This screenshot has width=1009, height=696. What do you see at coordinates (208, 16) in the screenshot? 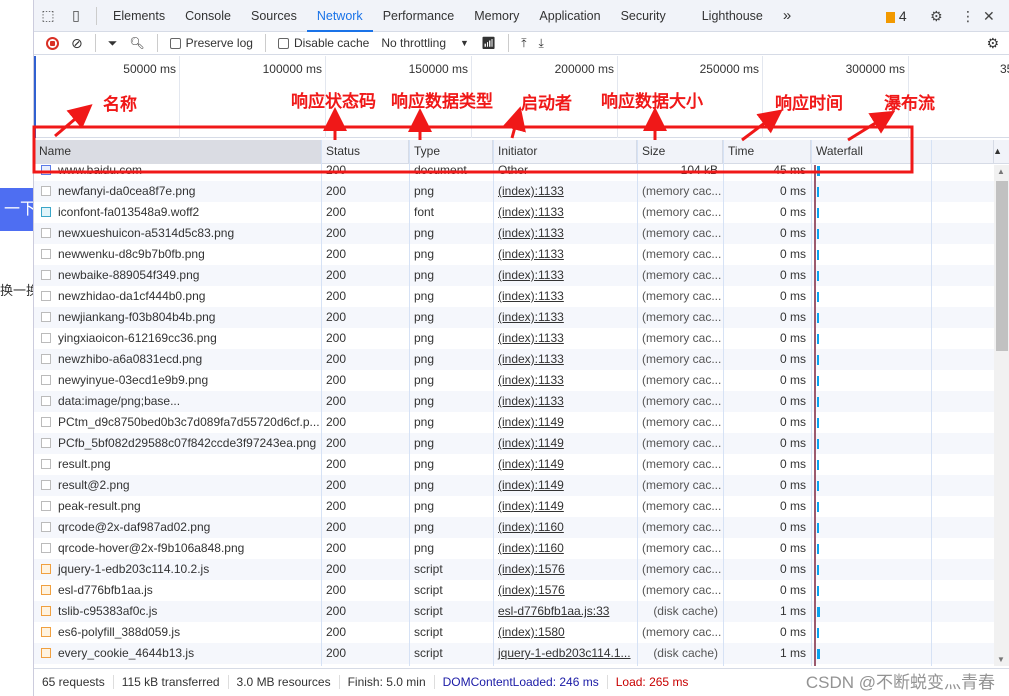
I see `tab-console: Console` at bounding box center [208, 16].